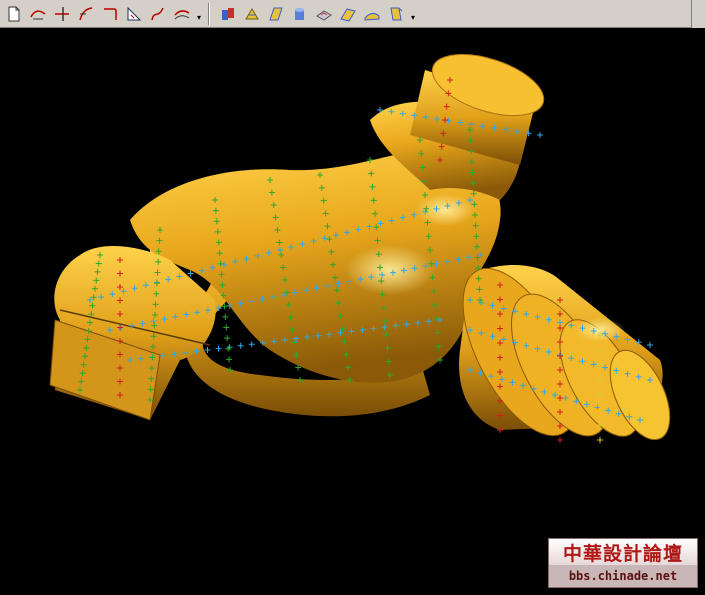  Describe the element at coordinates (209, 13) in the screenshot. I see `toolbar-separator` at that location.